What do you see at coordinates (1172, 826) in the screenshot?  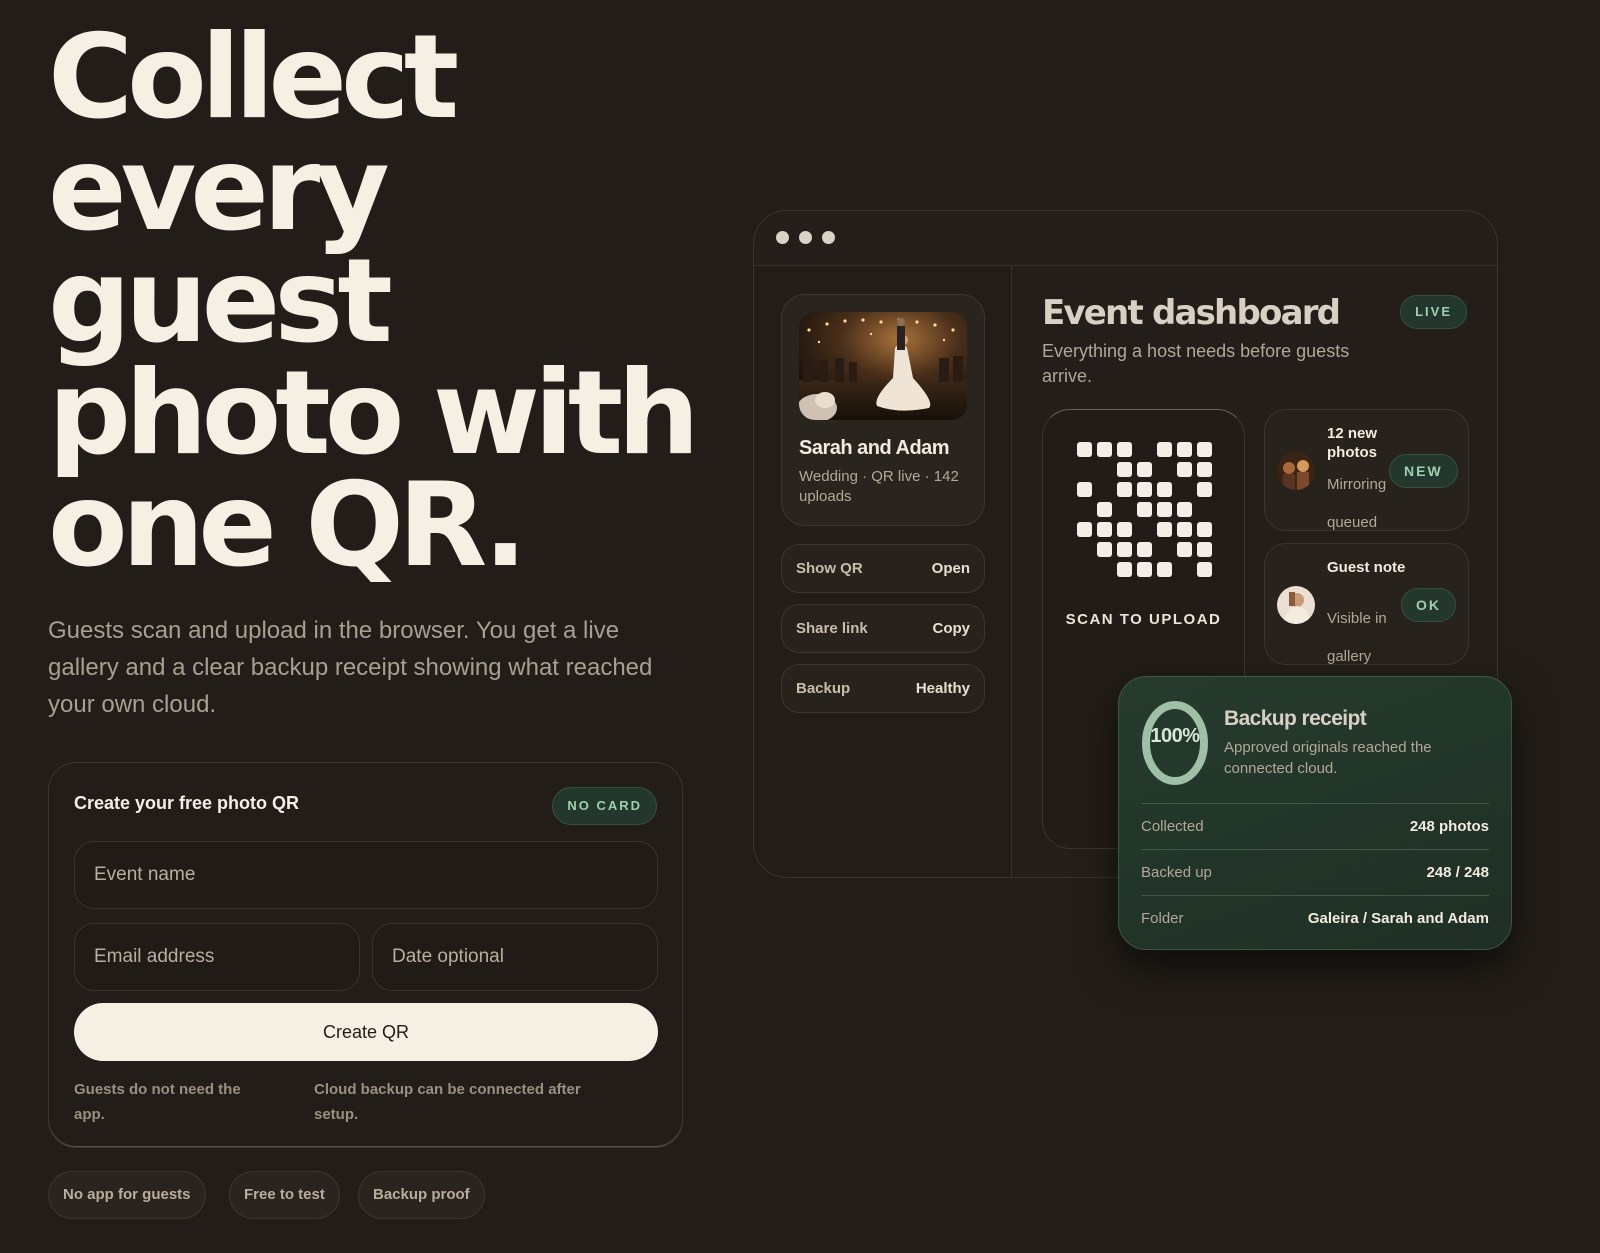 I see `receipt-key: Collected` at bounding box center [1172, 826].